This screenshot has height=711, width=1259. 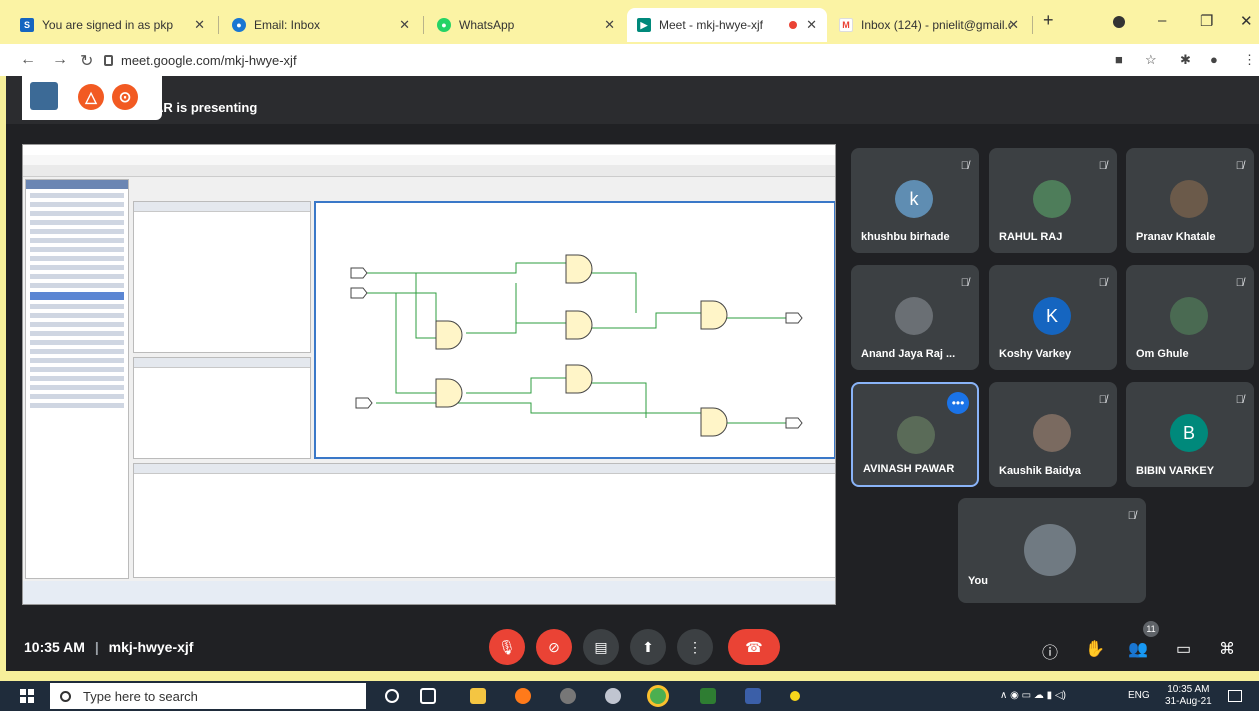 I want to click on participant-tile: 🎙̸ RAHUL RAJ, so click(x=1053, y=200).